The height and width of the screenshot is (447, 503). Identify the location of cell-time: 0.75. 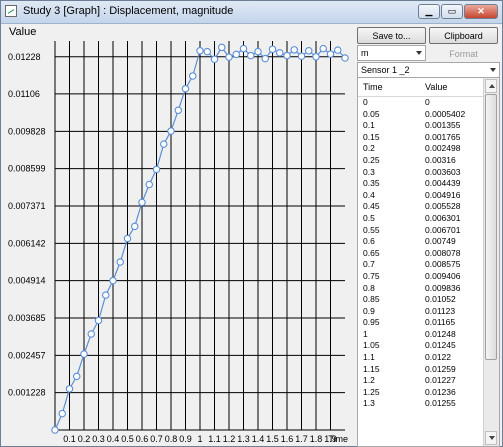
(371, 275).